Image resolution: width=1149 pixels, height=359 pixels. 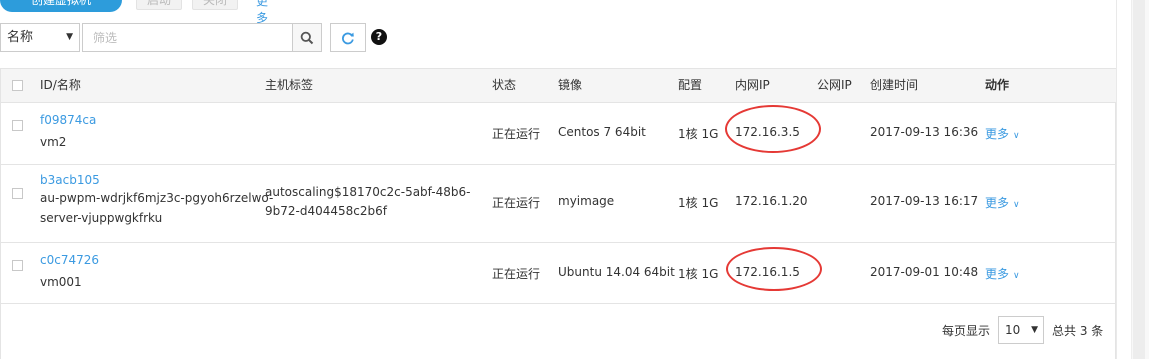 What do you see at coordinates (69, 260) in the screenshot?
I see `vm-id-link: c0c74726` at bounding box center [69, 260].